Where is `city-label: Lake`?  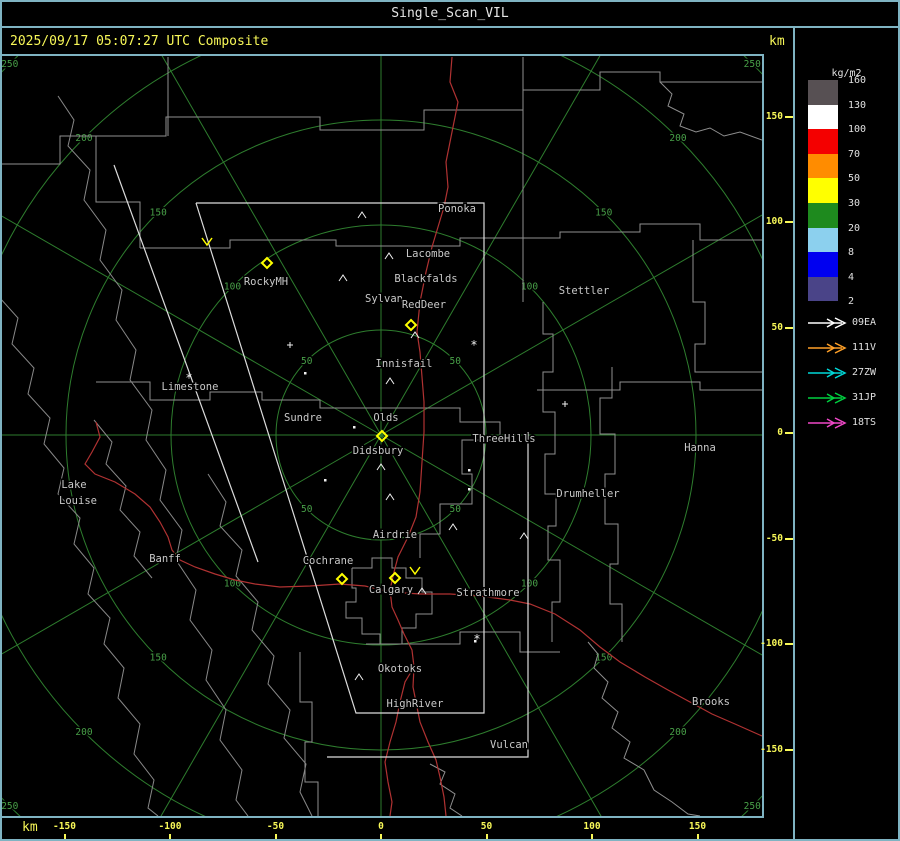 city-label: Lake is located at coordinates (73, 485).